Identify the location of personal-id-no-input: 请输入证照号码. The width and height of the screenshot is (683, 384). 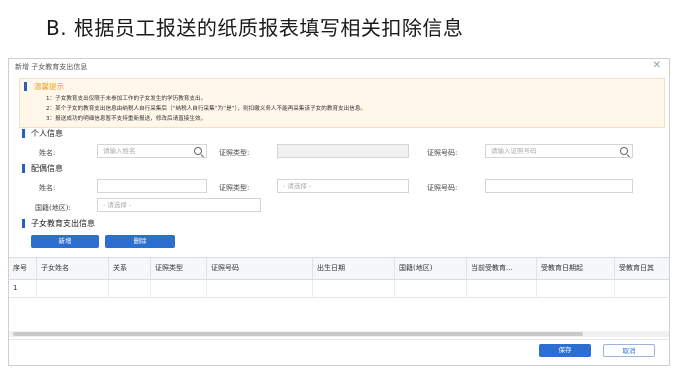
(559, 151).